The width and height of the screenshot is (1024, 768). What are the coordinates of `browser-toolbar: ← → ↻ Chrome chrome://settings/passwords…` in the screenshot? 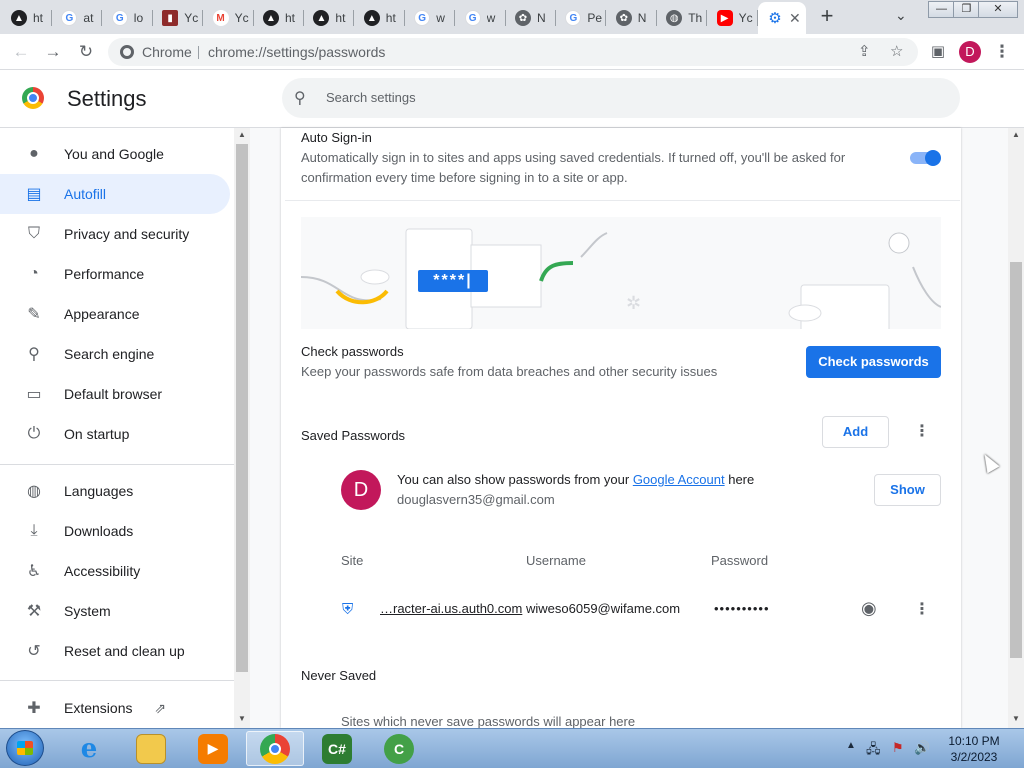 It's located at (512, 52).